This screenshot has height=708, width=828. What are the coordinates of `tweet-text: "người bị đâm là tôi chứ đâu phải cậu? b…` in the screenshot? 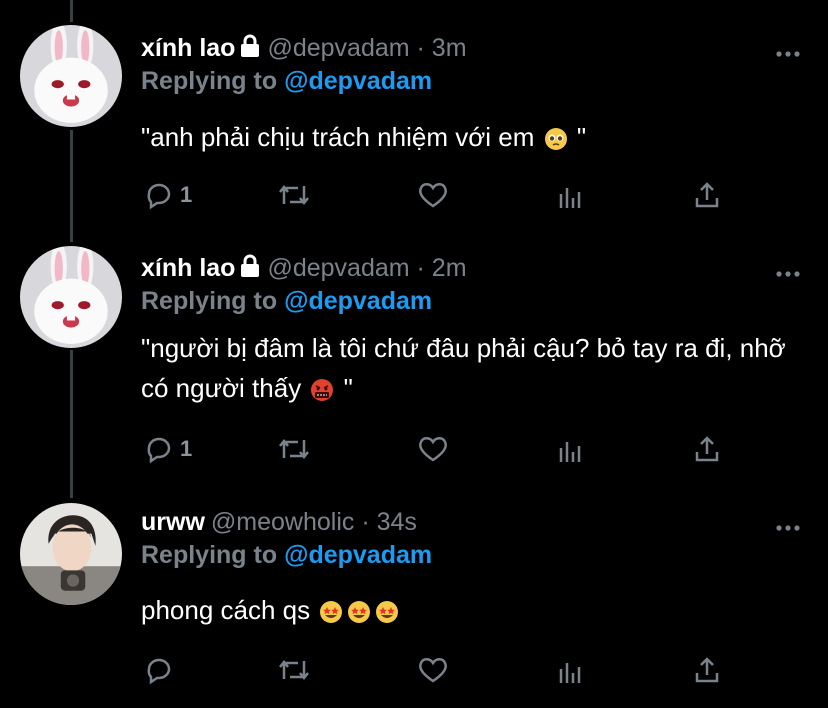 It's located at (471, 370).